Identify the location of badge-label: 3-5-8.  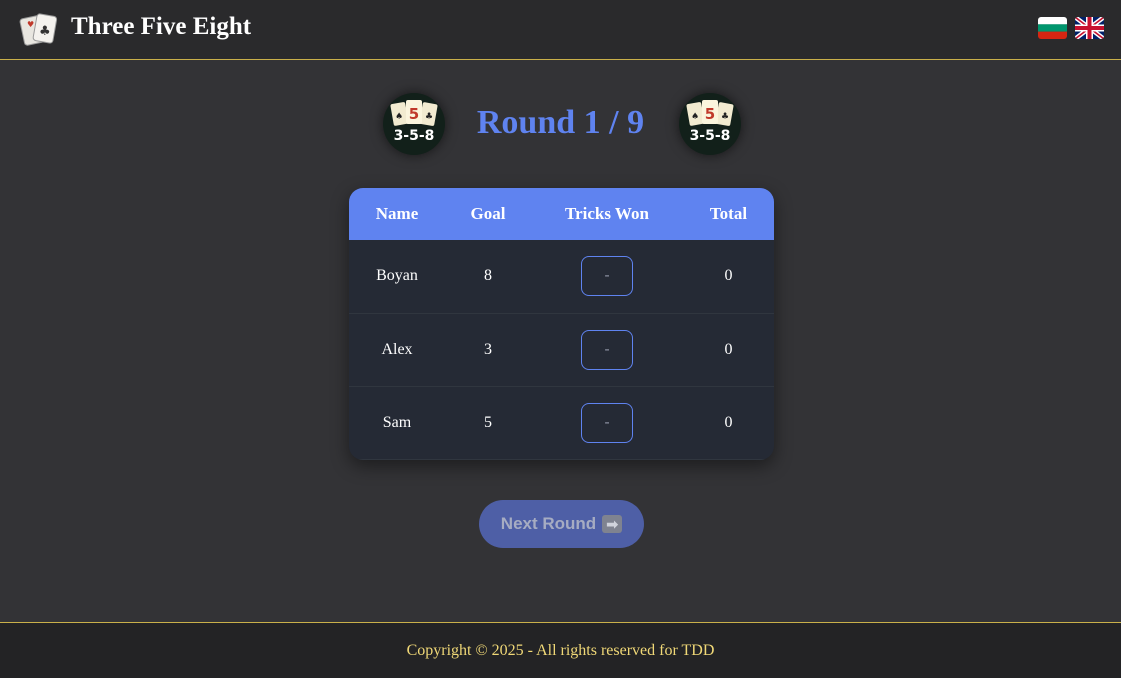
(710, 136).